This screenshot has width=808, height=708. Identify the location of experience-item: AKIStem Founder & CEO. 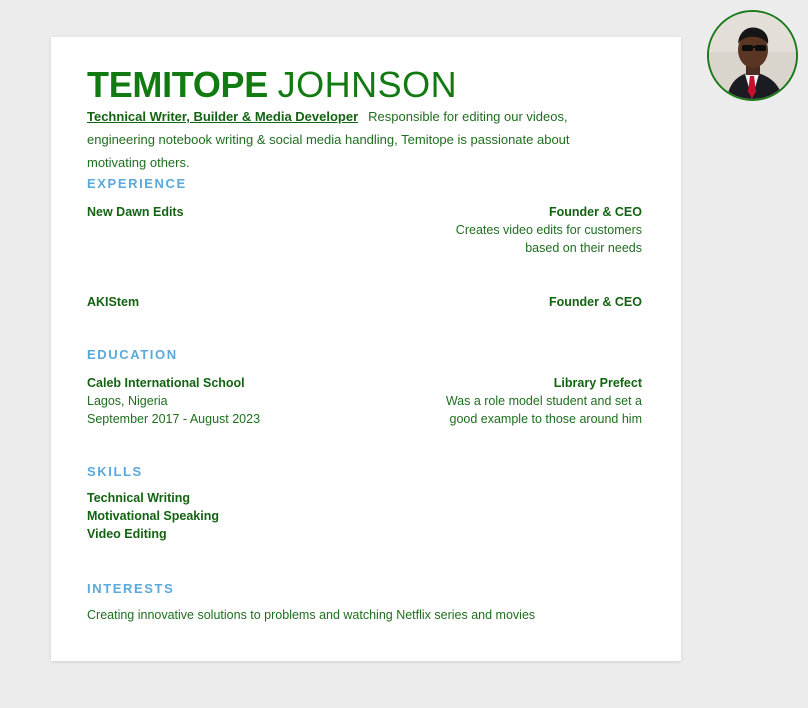
(364, 303).